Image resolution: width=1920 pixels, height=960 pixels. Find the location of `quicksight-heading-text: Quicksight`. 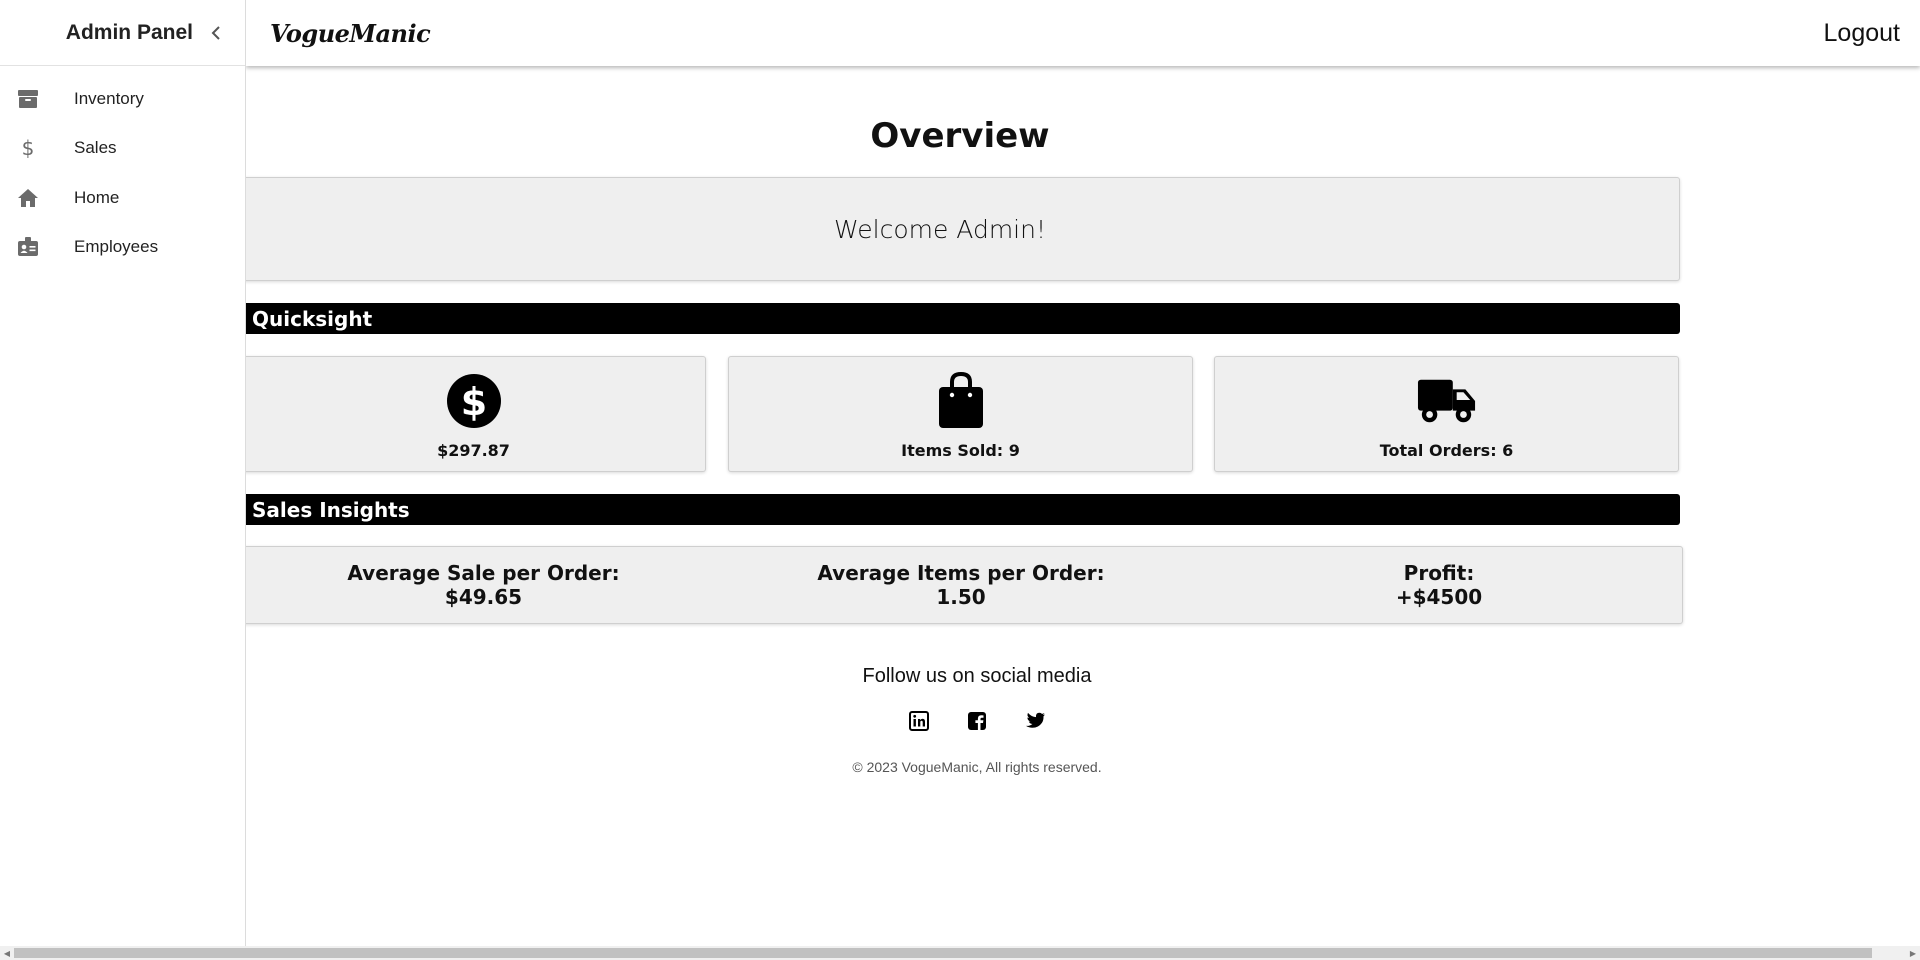

quicksight-heading-text: Quicksight is located at coordinates (312, 318).